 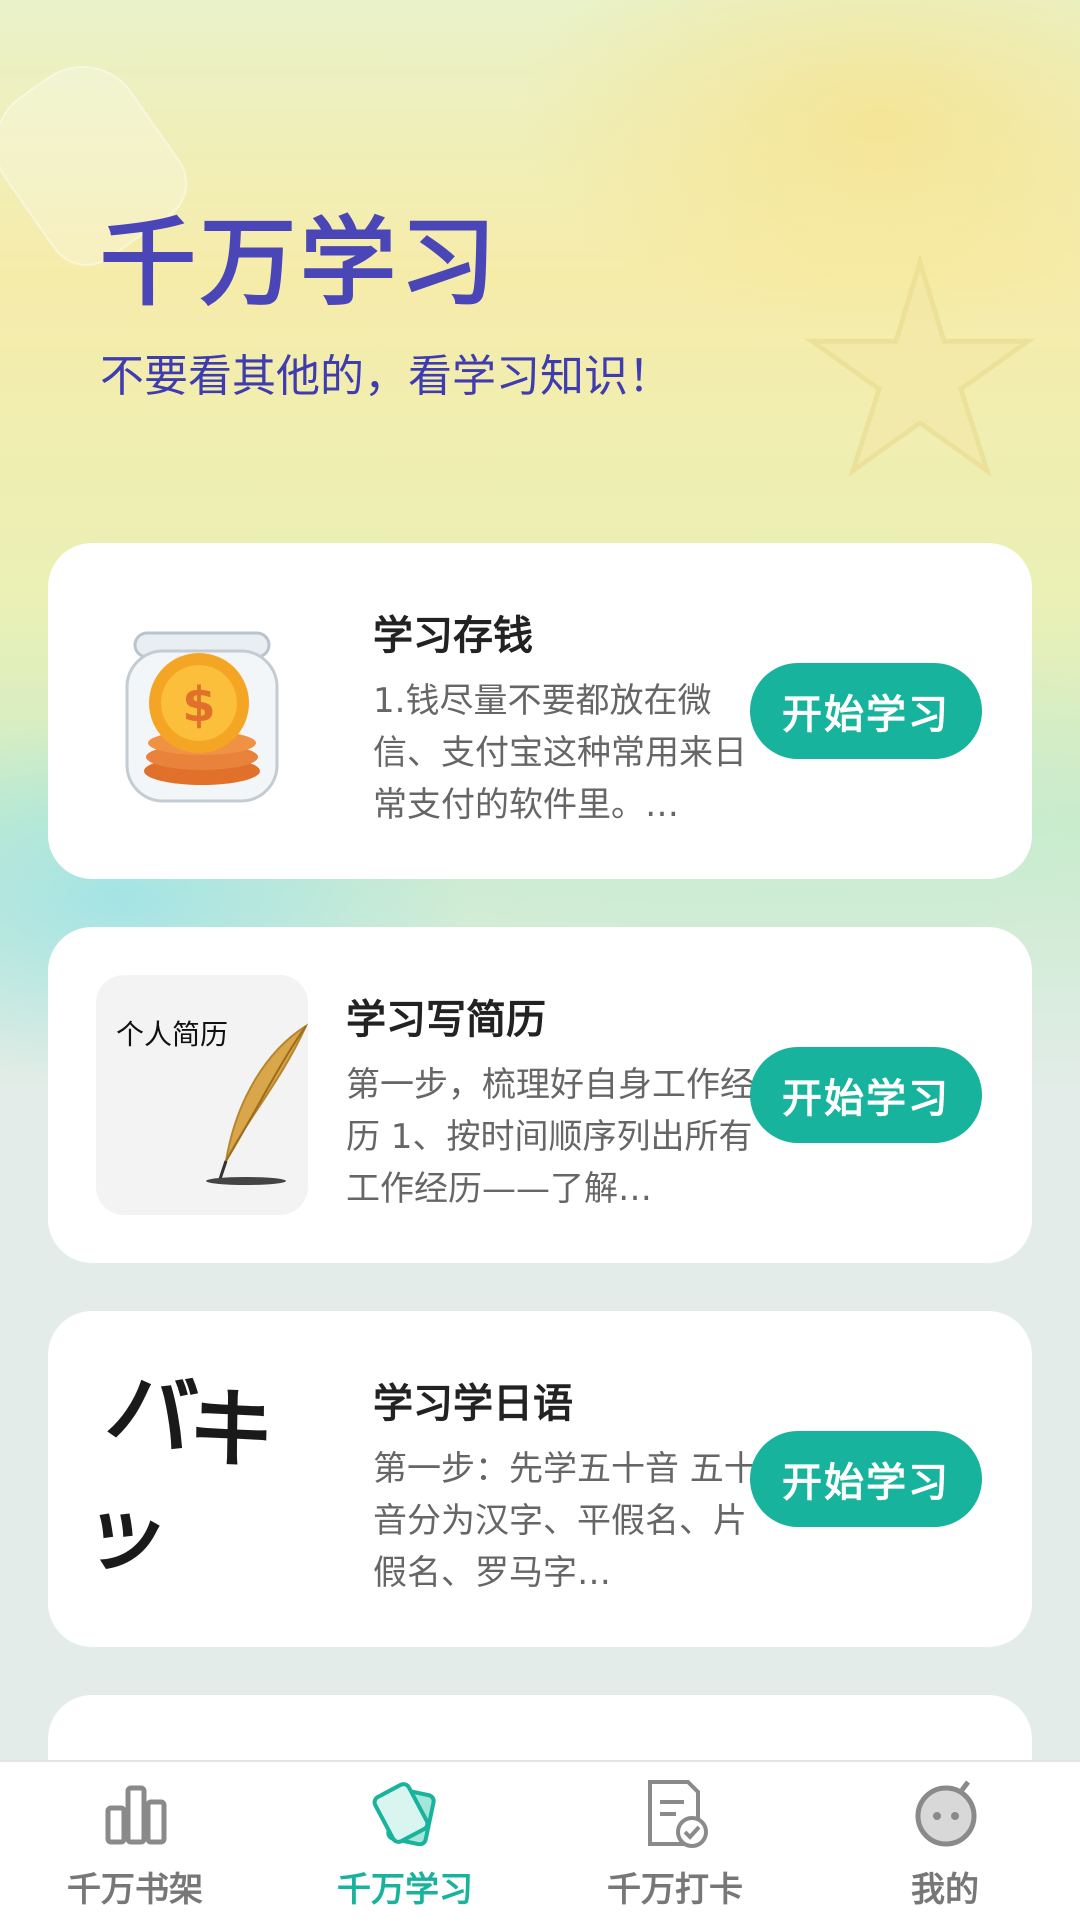 I want to click on tab-profile: 我的, so click(x=945, y=1842).